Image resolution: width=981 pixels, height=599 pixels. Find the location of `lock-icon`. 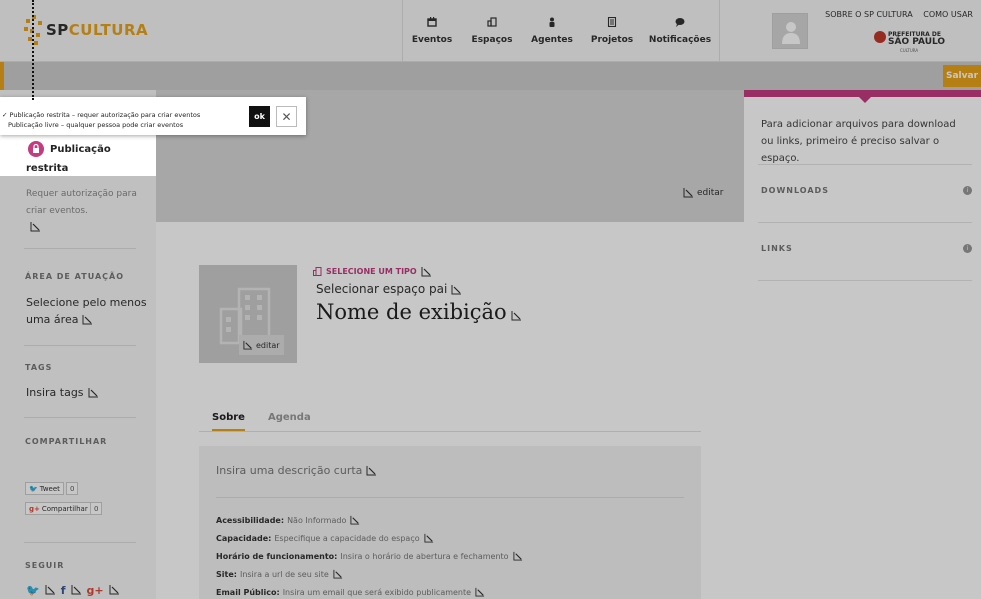

lock-icon is located at coordinates (36, 149).